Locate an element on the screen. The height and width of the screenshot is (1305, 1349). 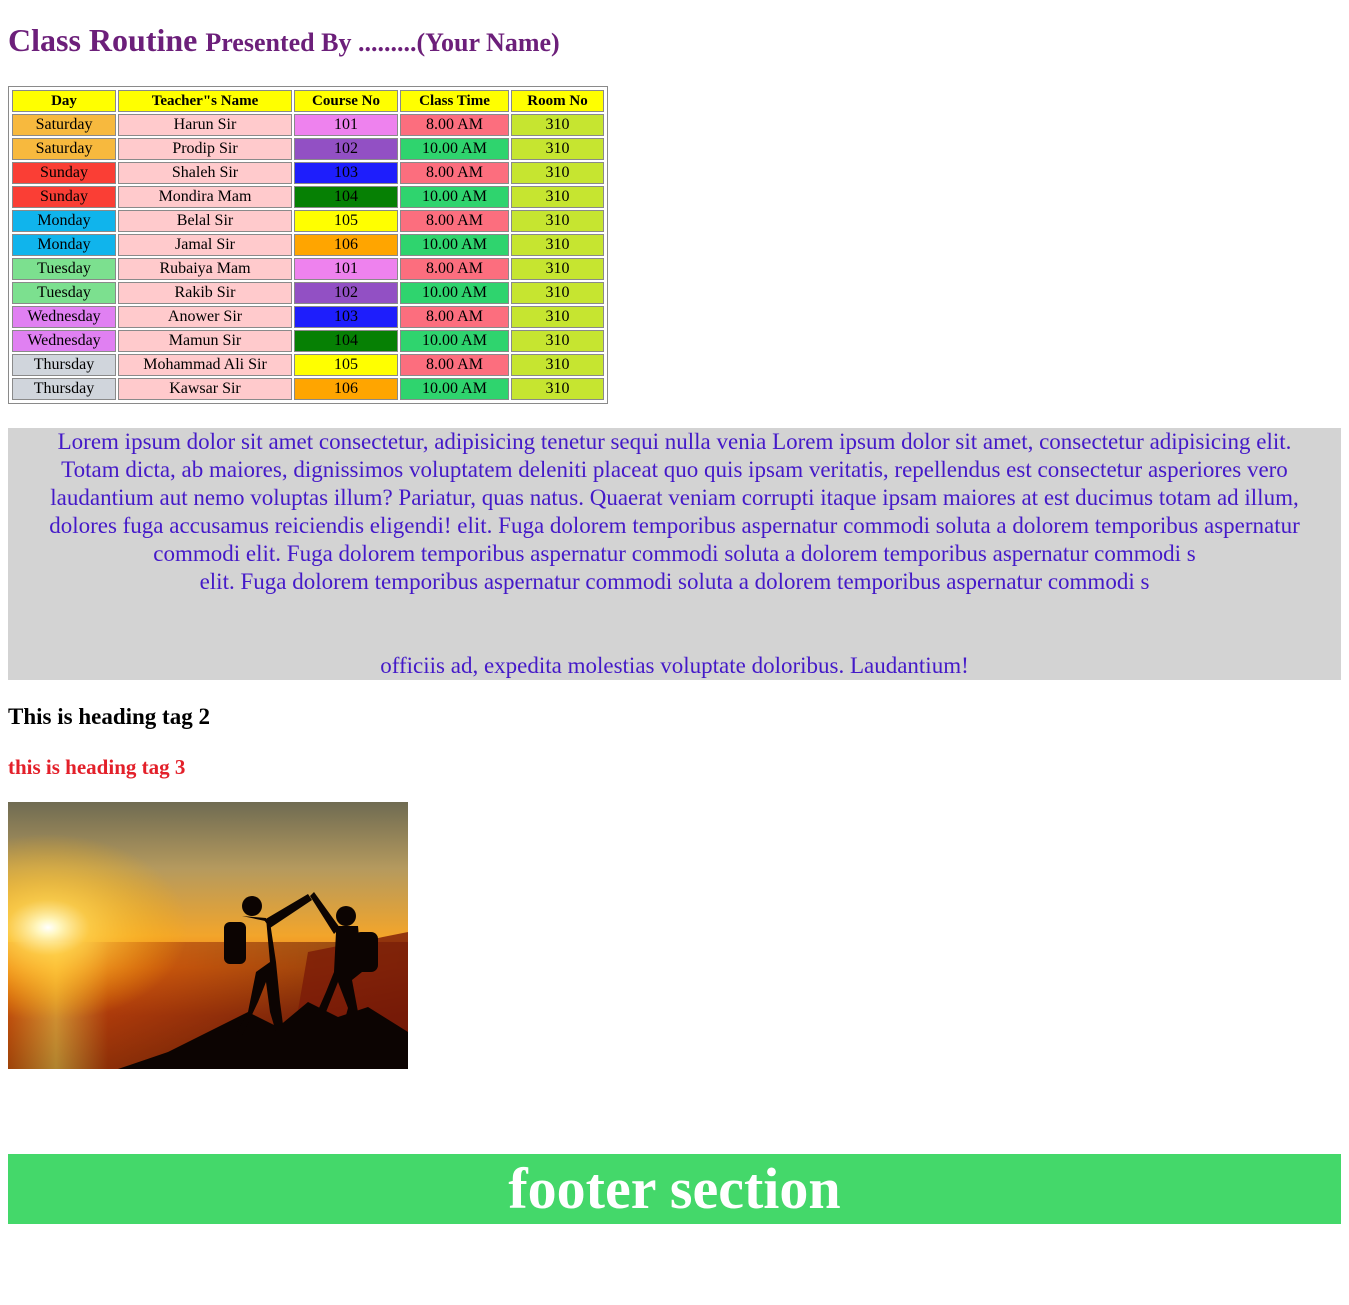
teacher-cell: Kawsar Sir is located at coordinates (205, 389).